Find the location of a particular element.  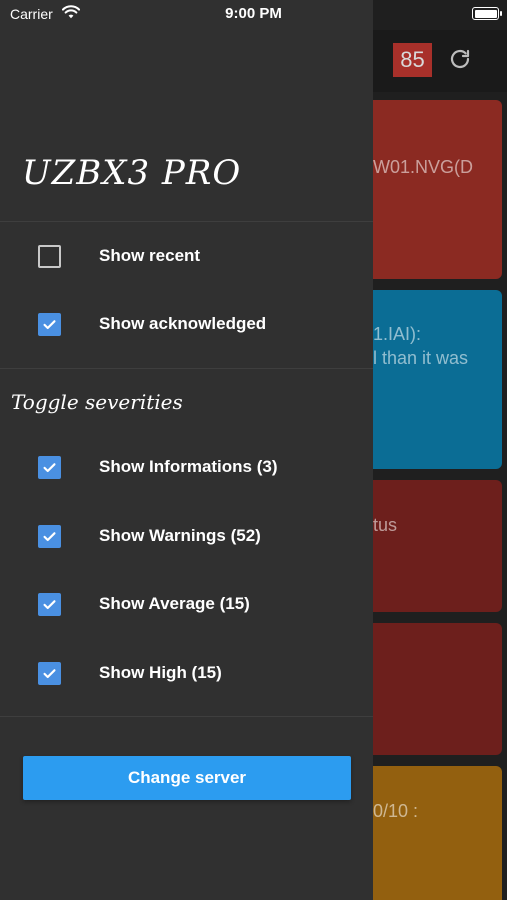

option-label: Show recent is located at coordinates (150, 255).